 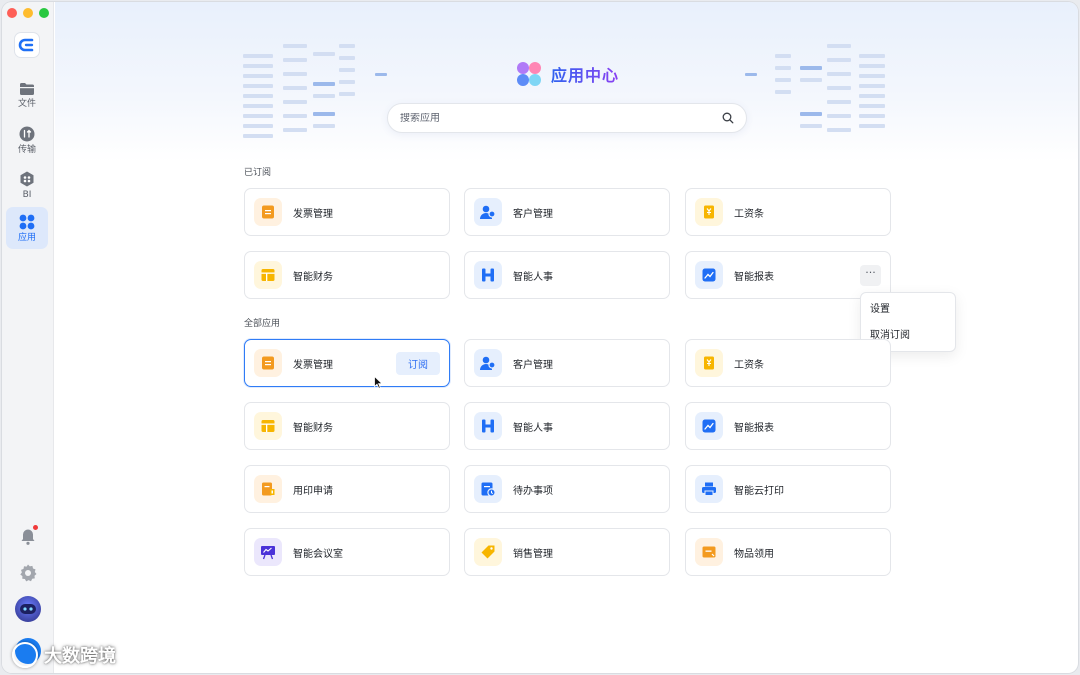 What do you see at coordinates (28, 537) in the screenshot?
I see `bell-icon` at bounding box center [28, 537].